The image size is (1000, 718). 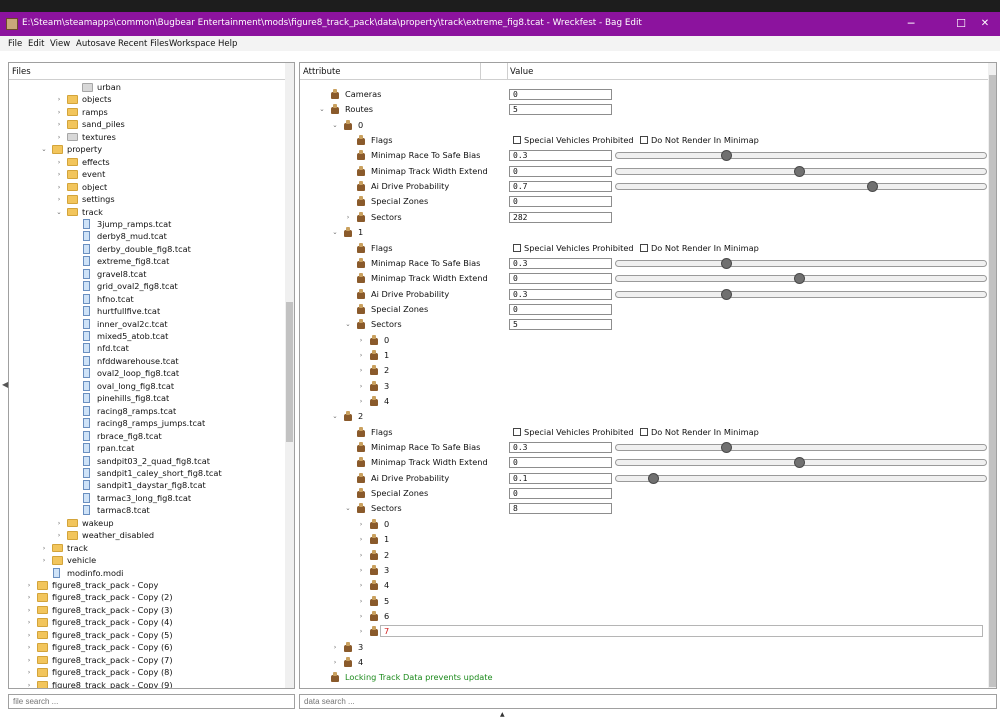 I want to click on attribute-row: Ai Drive Probability 0.1, so click(x=644, y=478).